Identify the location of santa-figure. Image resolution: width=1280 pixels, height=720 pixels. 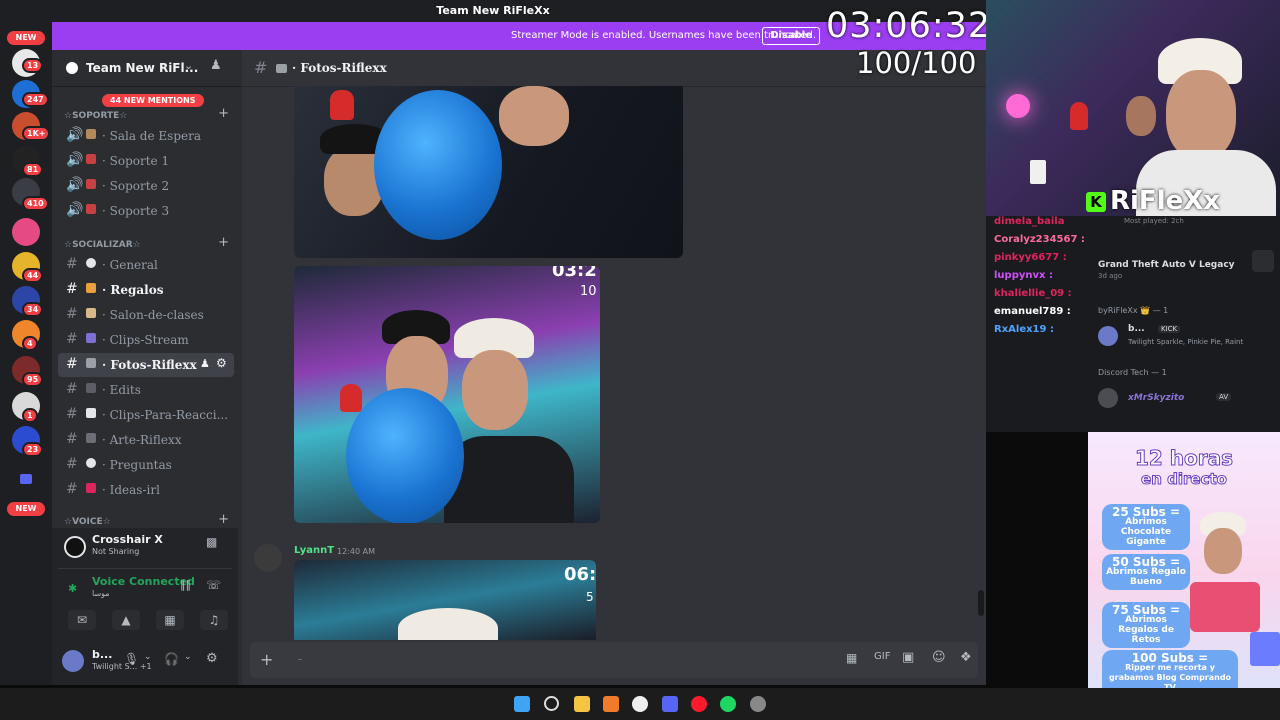
(342, 105).